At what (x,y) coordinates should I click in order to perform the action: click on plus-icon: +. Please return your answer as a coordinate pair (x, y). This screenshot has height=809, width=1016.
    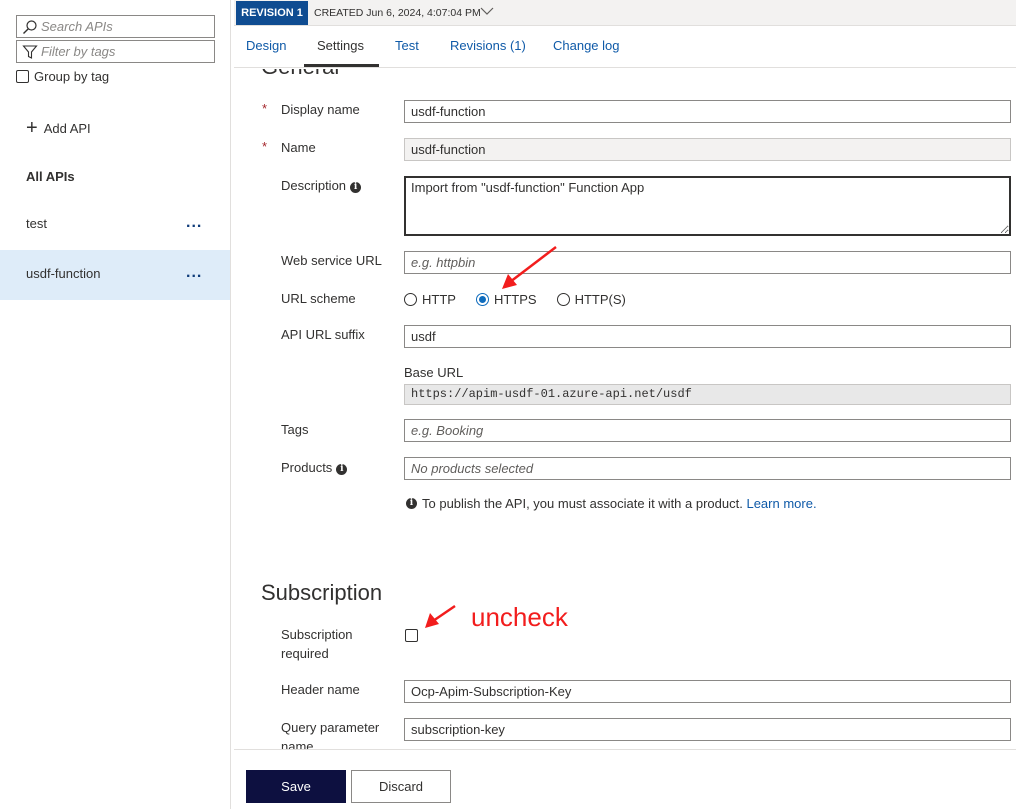
    Looking at the image, I should click on (32, 128).